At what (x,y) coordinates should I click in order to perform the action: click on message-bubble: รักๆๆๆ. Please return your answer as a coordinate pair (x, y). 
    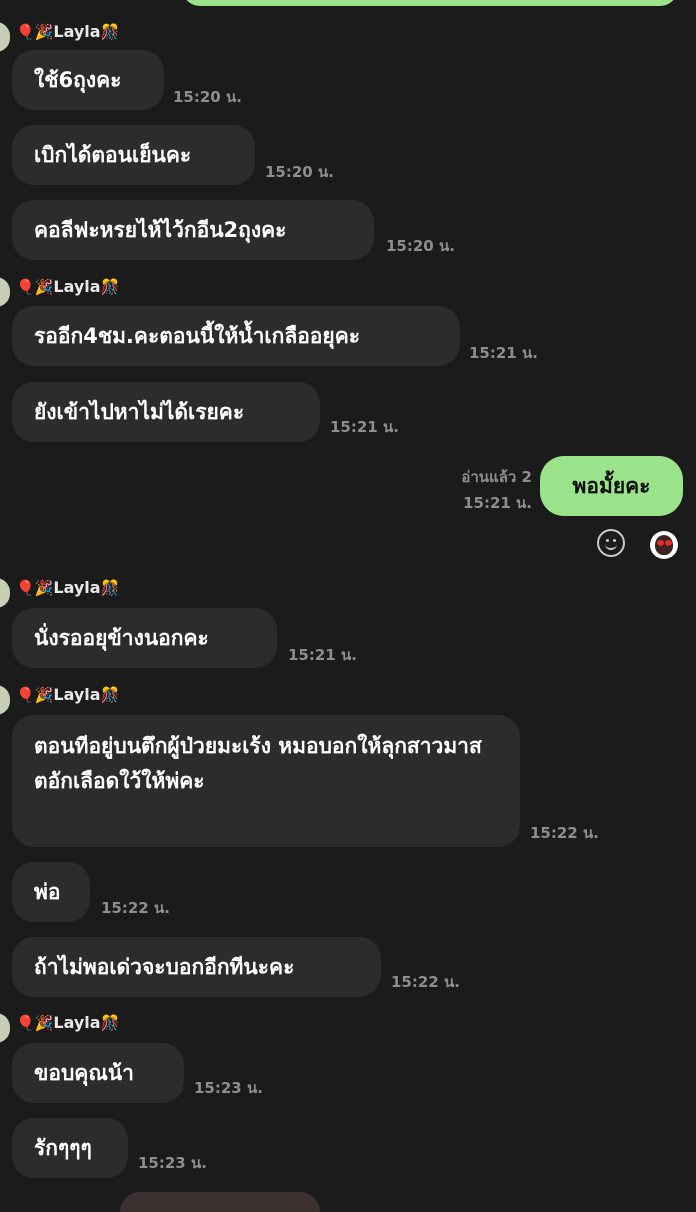
    Looking at the image, I should click on (70, 1148).